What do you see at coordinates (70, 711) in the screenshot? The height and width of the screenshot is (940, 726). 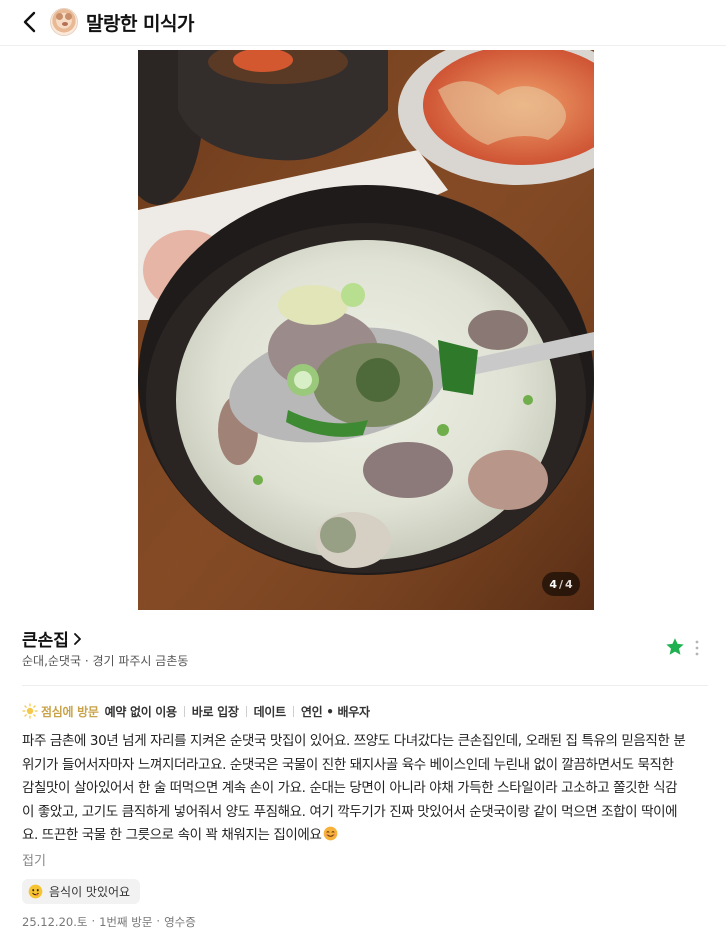 I see `tag-visit-time: 점심에 방문` at bounding box center [70, 711].